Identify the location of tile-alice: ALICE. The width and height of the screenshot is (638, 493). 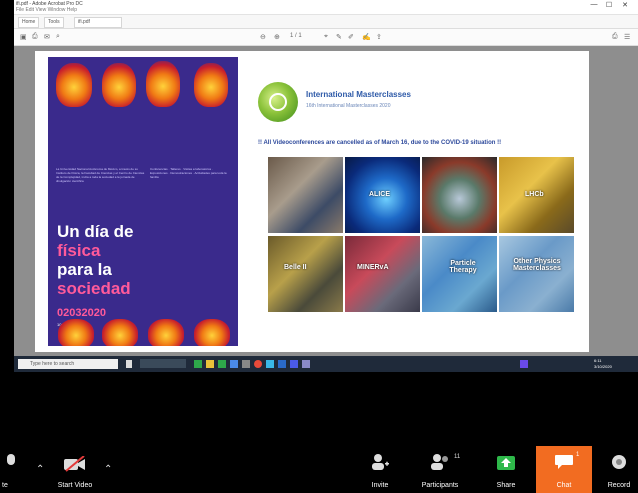
(382, 195).